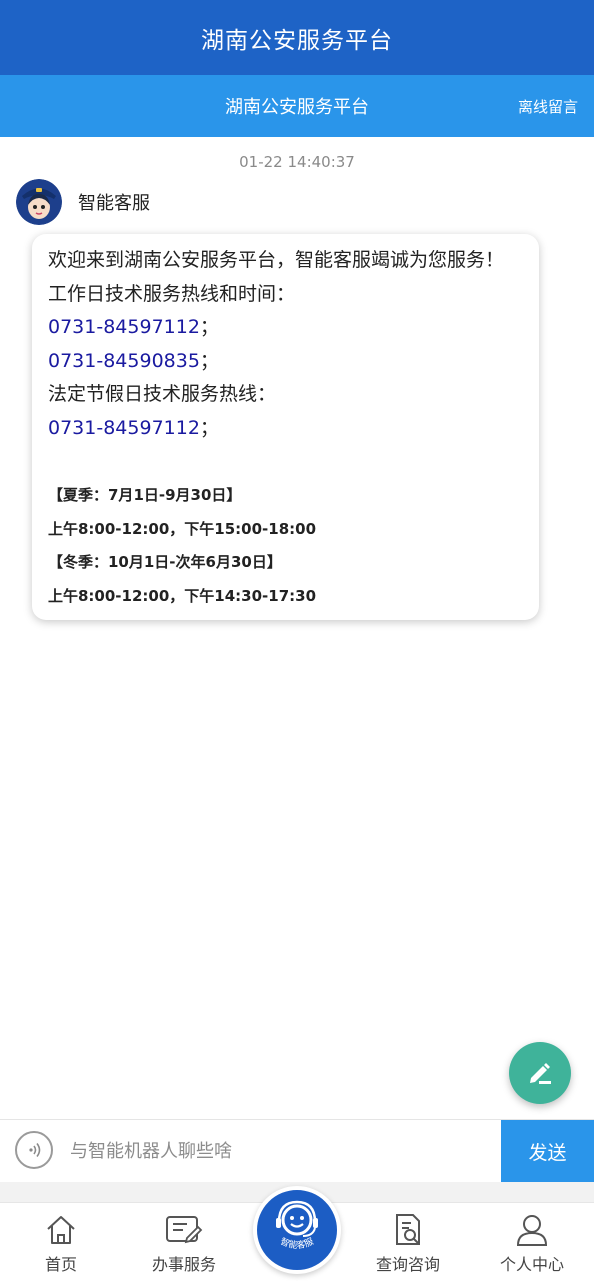 This screenshot has height=1281, width=594. What do you see at coordinates (285, 1151) in the screenshot?
I see `chat-input` at bounding box center [285, 1151].